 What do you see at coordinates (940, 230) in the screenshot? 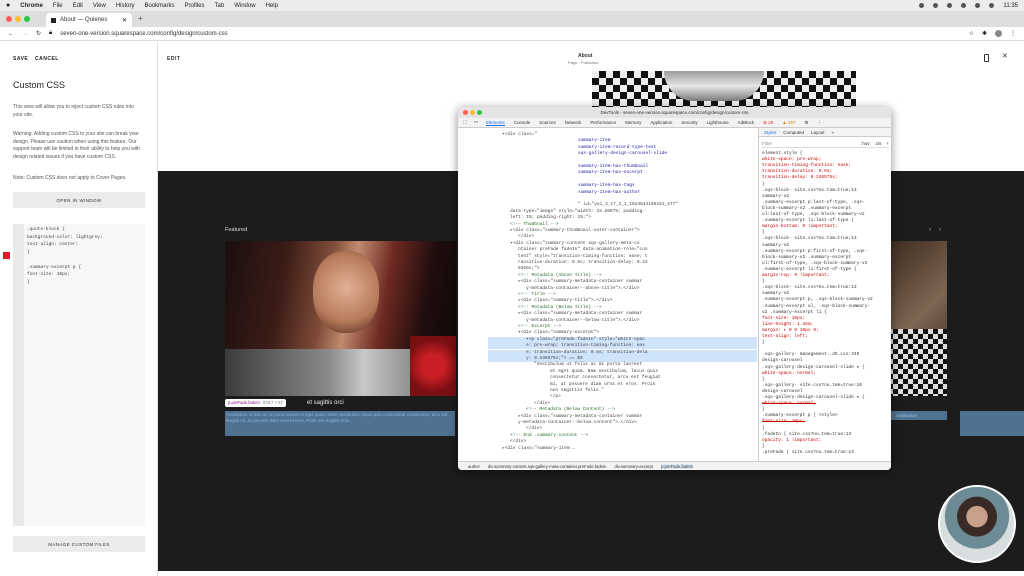
I see `gallery-next-icon: ›` at bounding box center [940, 230].